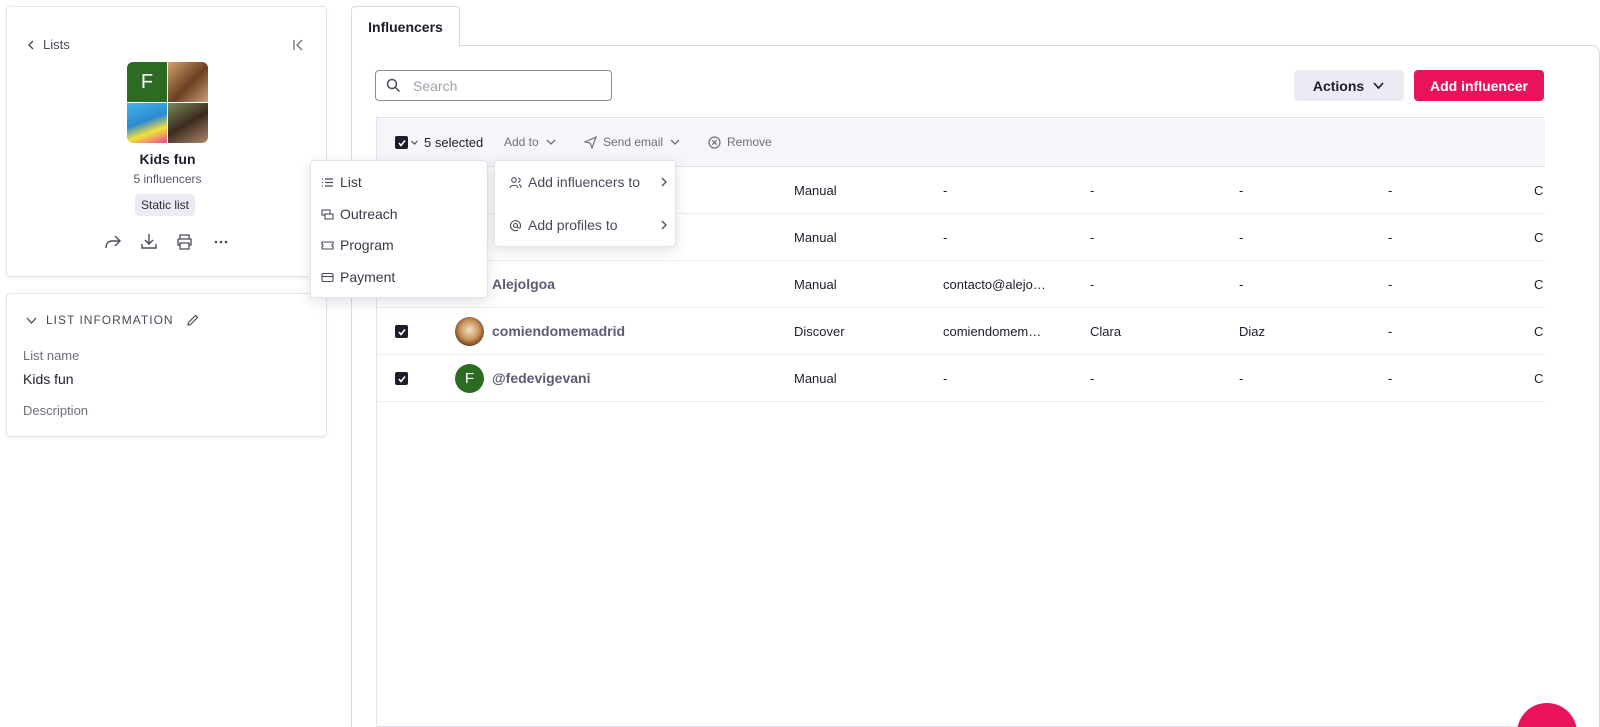 This screenshot has height=727, width=1600. Describe the element at coordinates (393, 85) in the screenshot. I see `search-icon` at that location.